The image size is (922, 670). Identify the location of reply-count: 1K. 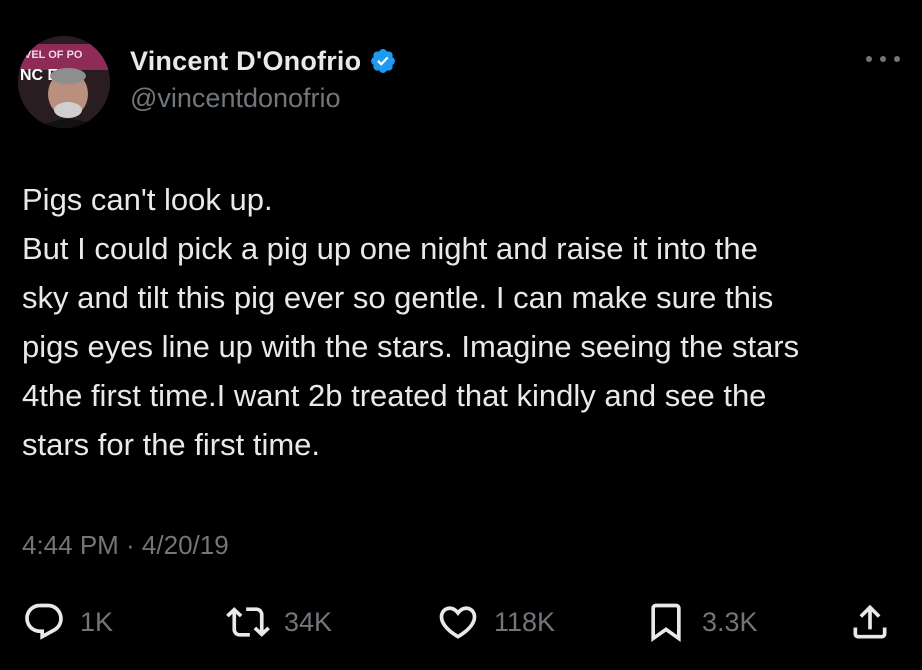
(97, 621).